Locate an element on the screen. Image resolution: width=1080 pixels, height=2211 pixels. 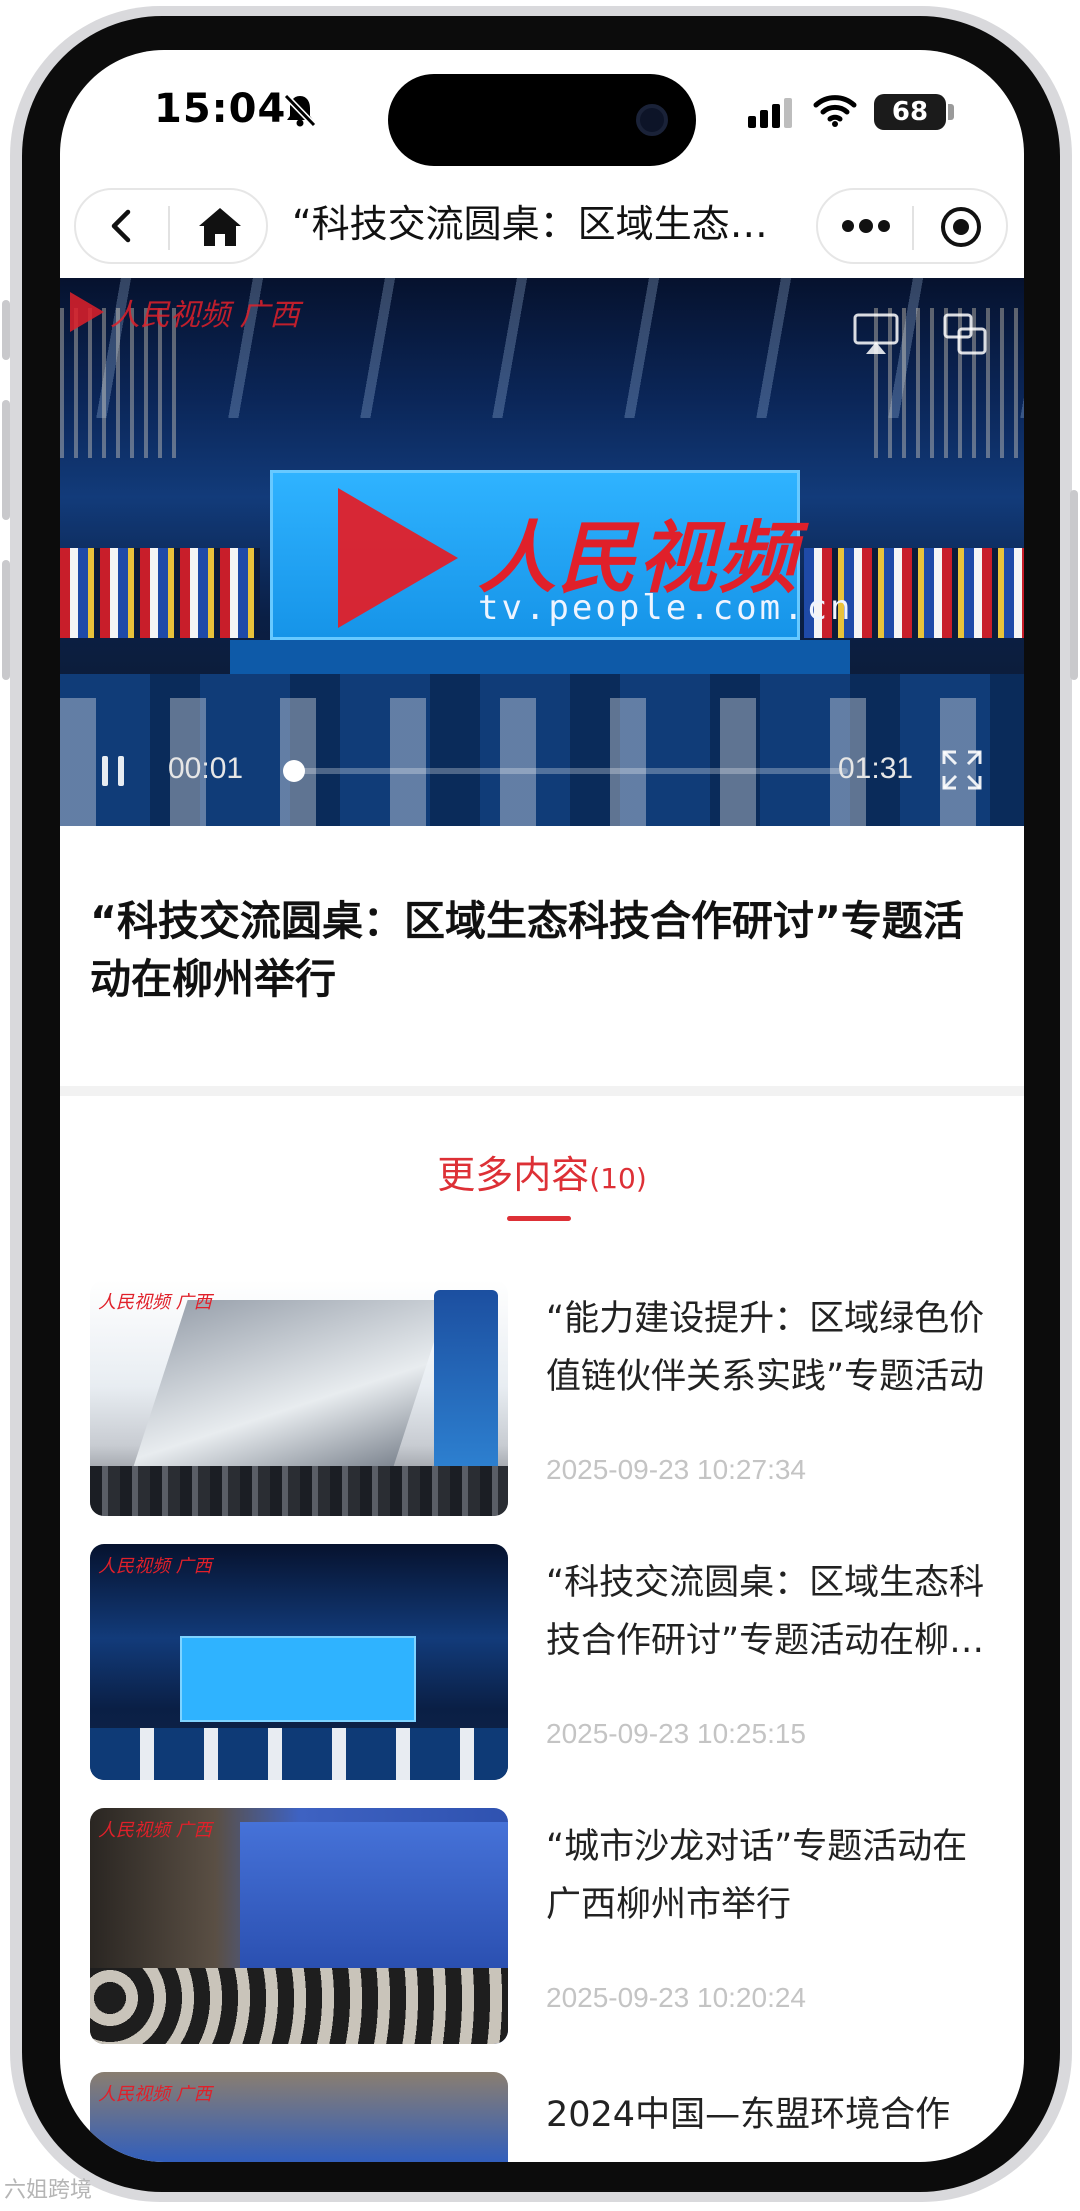
action-button is located at coordinates (6, 330).